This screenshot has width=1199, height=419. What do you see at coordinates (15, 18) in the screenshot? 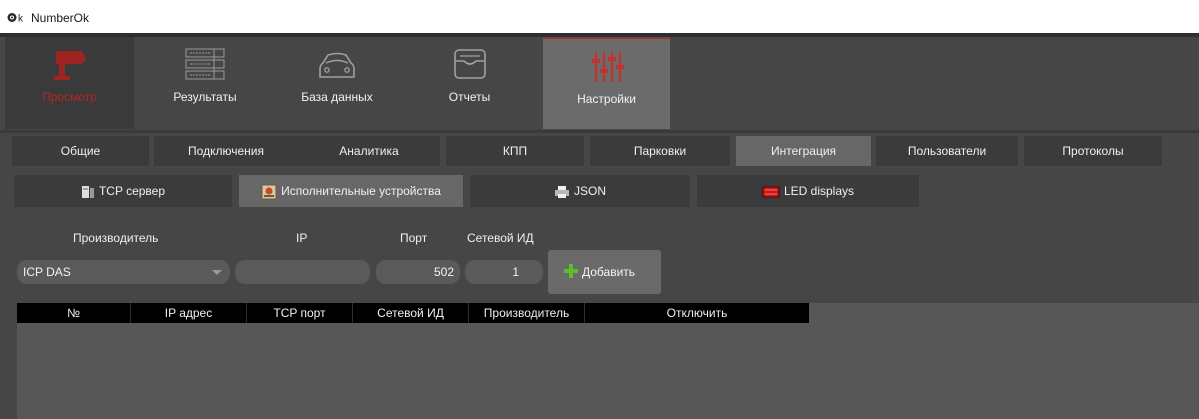
I see `app-logo-icon: k` at bounding box center [15, 18].